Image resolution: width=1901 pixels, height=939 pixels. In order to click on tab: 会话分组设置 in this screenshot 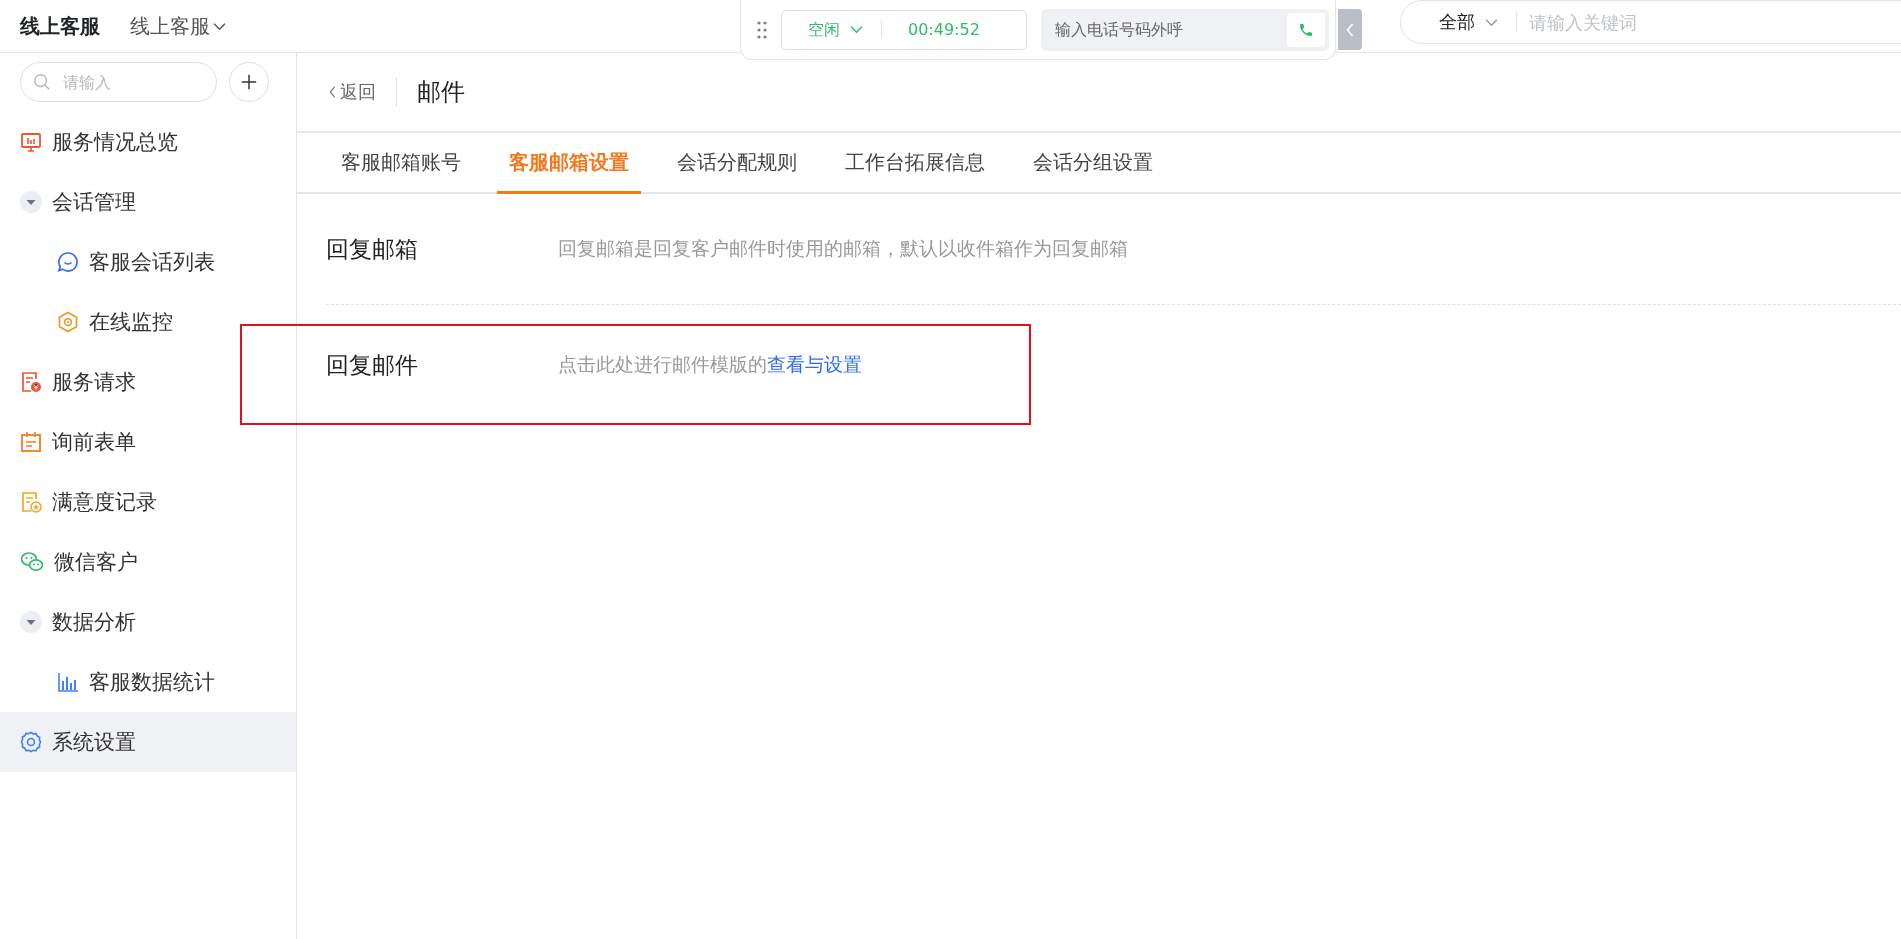, I will do `click(1093, 163)`.